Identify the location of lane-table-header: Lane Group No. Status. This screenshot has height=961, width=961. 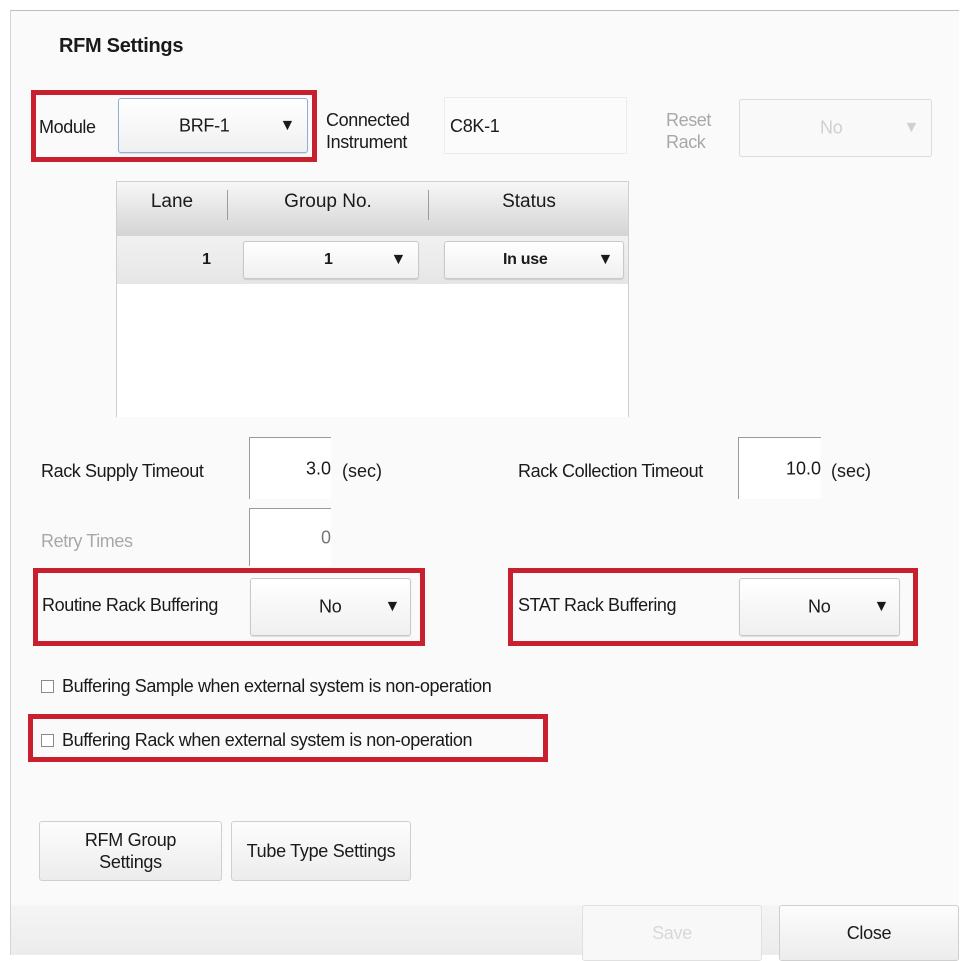
(372, 209).